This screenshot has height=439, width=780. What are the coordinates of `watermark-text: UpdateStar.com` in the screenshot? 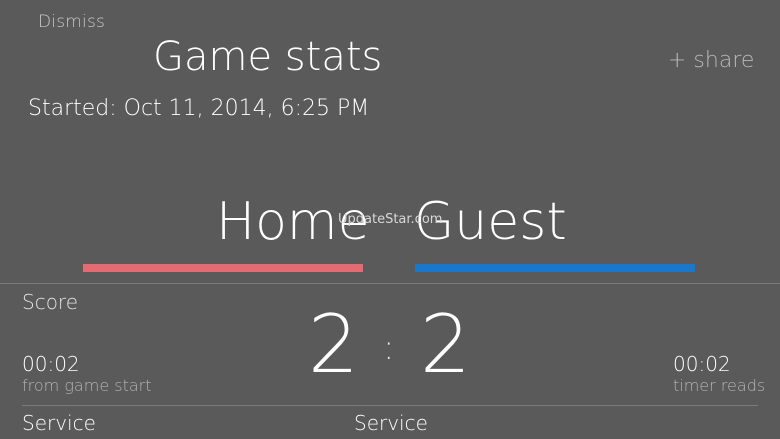 It's located at (390, 219).